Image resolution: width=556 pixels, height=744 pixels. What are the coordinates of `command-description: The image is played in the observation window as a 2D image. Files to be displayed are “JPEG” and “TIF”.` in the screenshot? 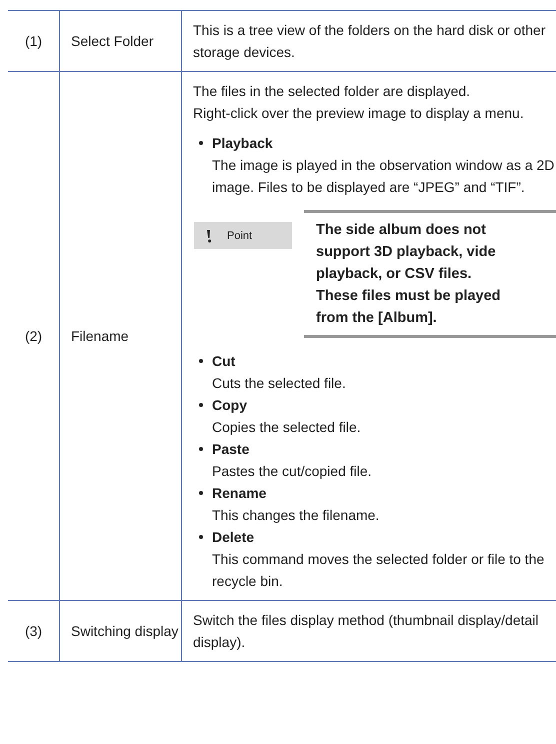 It's located at (384, 176).